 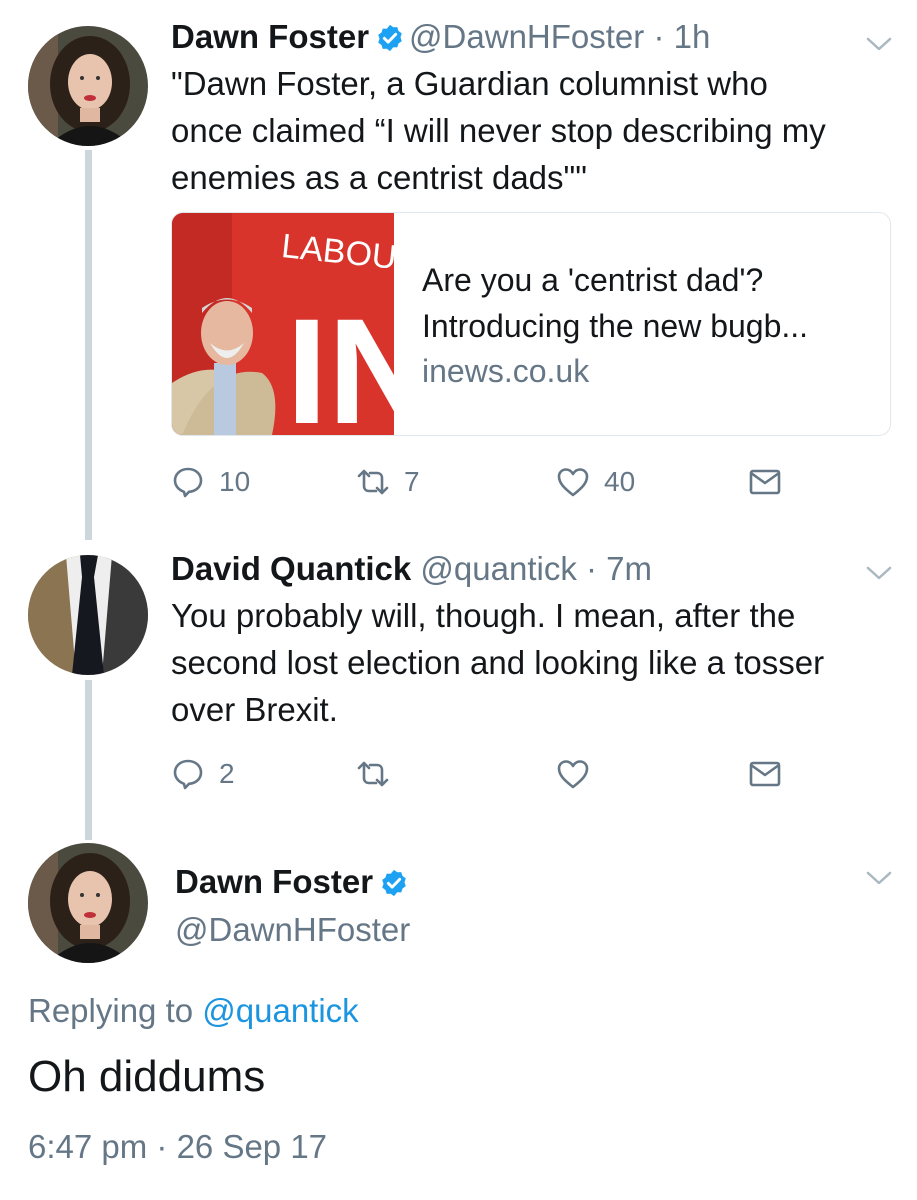 I want to click on author-name: David Quantick, so click(x=291, y=568).